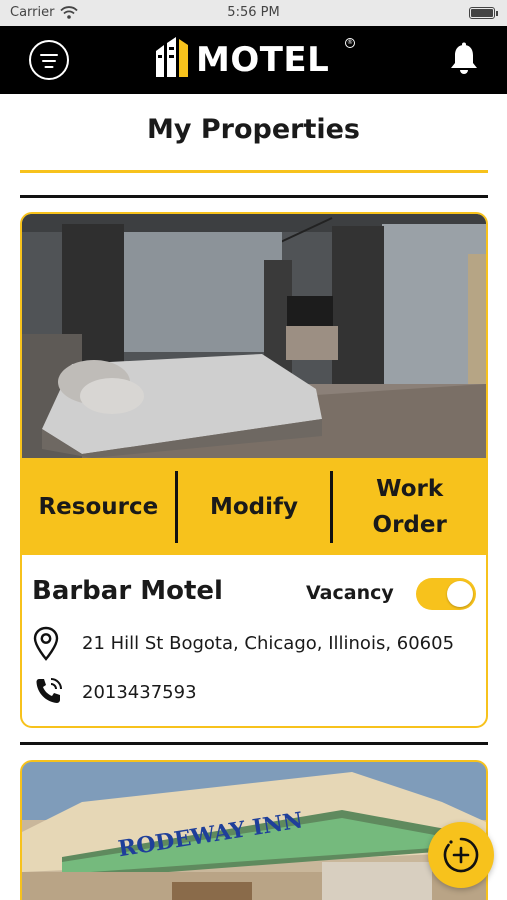 Image resolution: width=507 pixels, height=900 pixels. What do you see at coordinates (254, 171) in the screenshot?
I see `title-underline` at bounding box center [254, 171].